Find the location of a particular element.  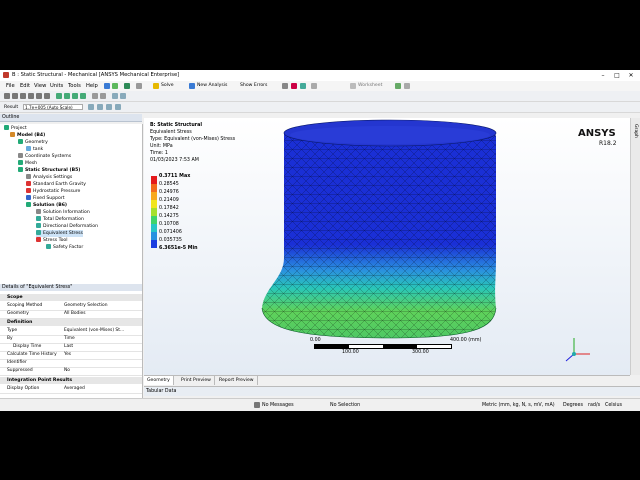

messages-icon is located at coordinates (257, 405).